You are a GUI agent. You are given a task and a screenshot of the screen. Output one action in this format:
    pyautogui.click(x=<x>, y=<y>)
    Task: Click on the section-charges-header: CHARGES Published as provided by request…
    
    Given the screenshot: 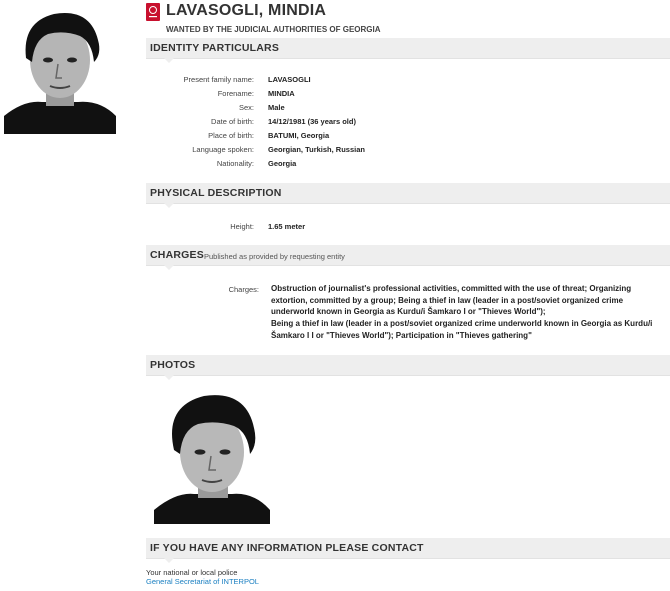 What is the action you would take?
    pyautogui.click(x=408, y=257)
    